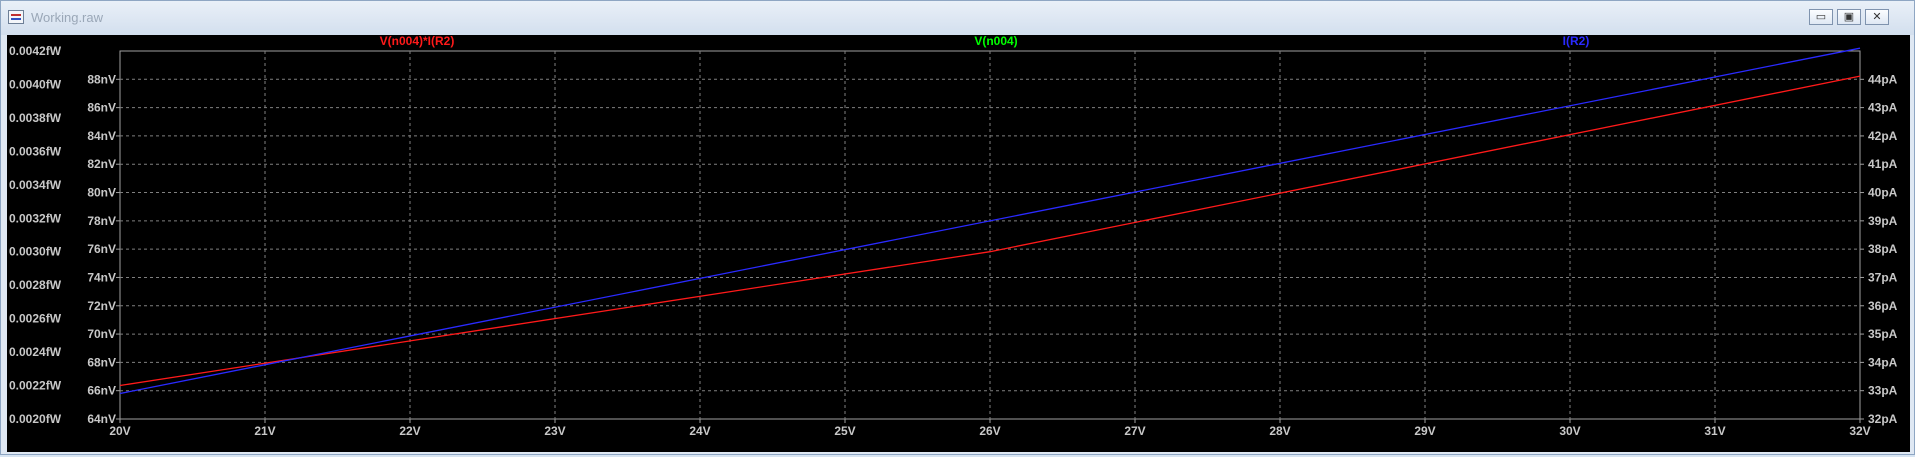 Image resolution: width=1915 pixels, height=457 pixels. Describe the element at coordinates (989, 431) in the screenshot. I see `x-tick-label: 26V` at that location.